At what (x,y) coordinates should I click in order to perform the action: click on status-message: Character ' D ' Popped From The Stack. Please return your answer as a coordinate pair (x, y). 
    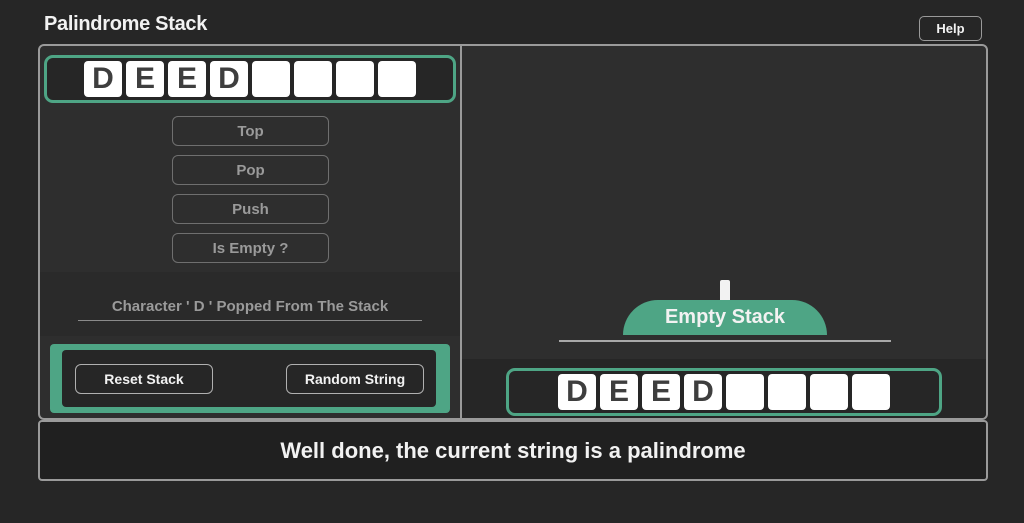
    Looking at the image, I should click on (250, 306).